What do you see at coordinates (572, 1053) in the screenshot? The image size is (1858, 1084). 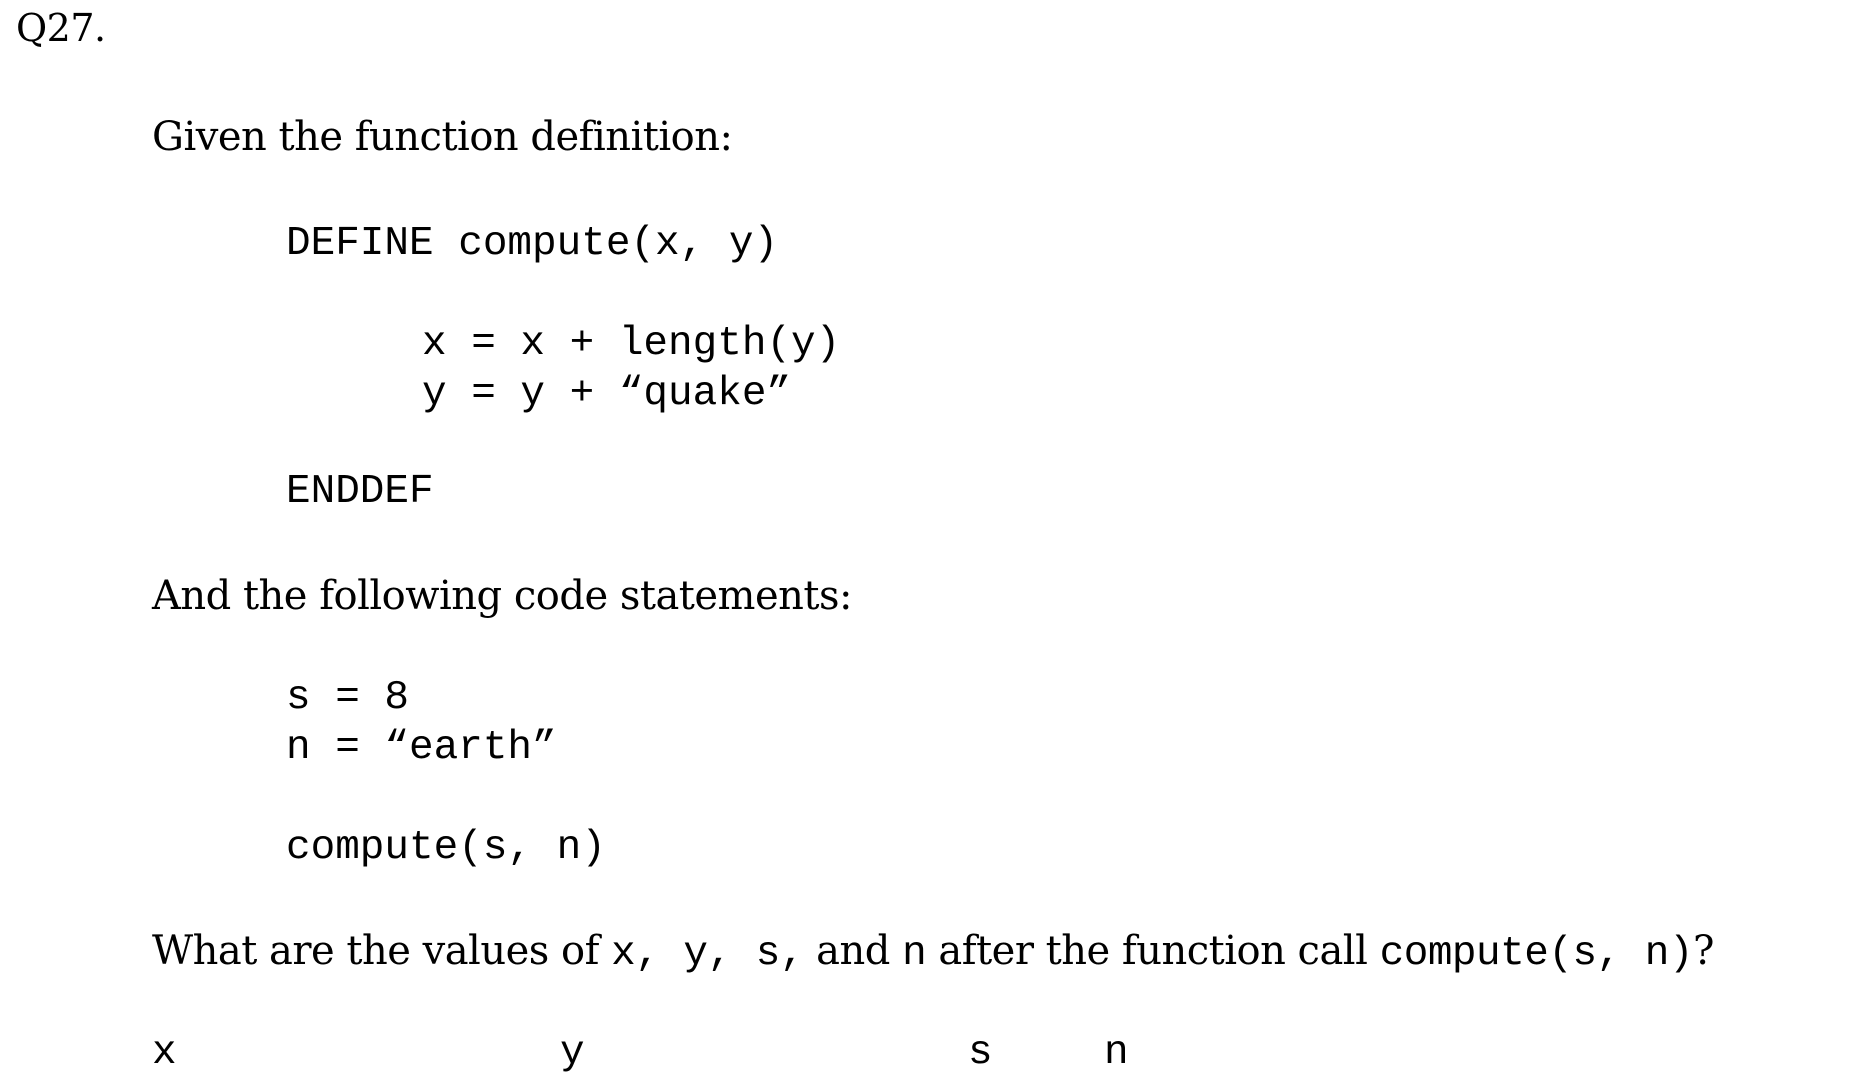 I see `answer-label-y: y` at bounding box center [572, 1053].